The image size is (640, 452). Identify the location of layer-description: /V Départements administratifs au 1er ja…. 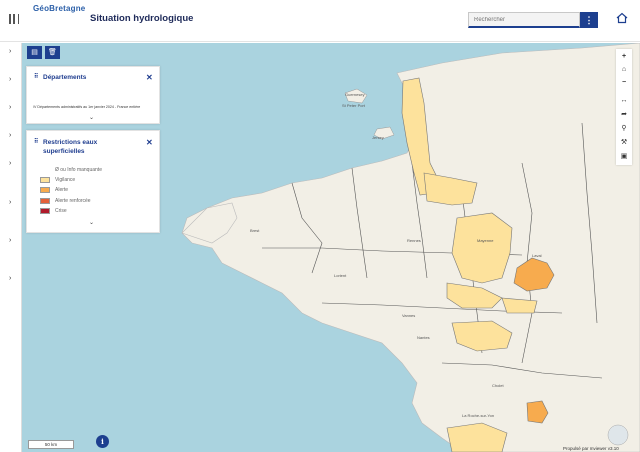
(87, 107).